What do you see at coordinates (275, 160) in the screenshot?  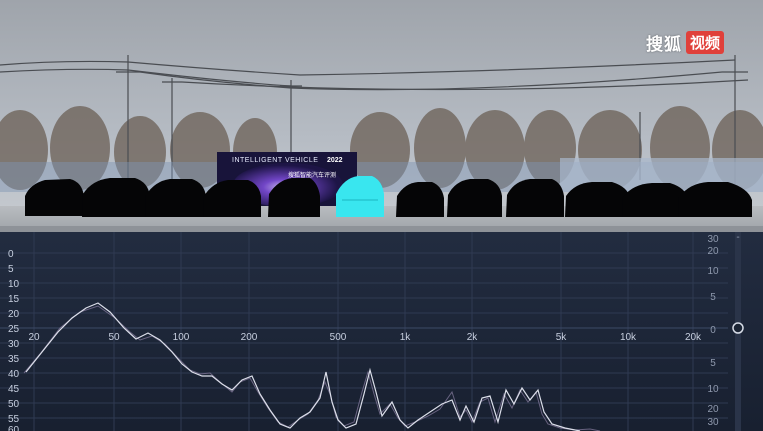 I see `banner-title: INTELLIGENT VEHICLE` at bounding box center [275, 160].